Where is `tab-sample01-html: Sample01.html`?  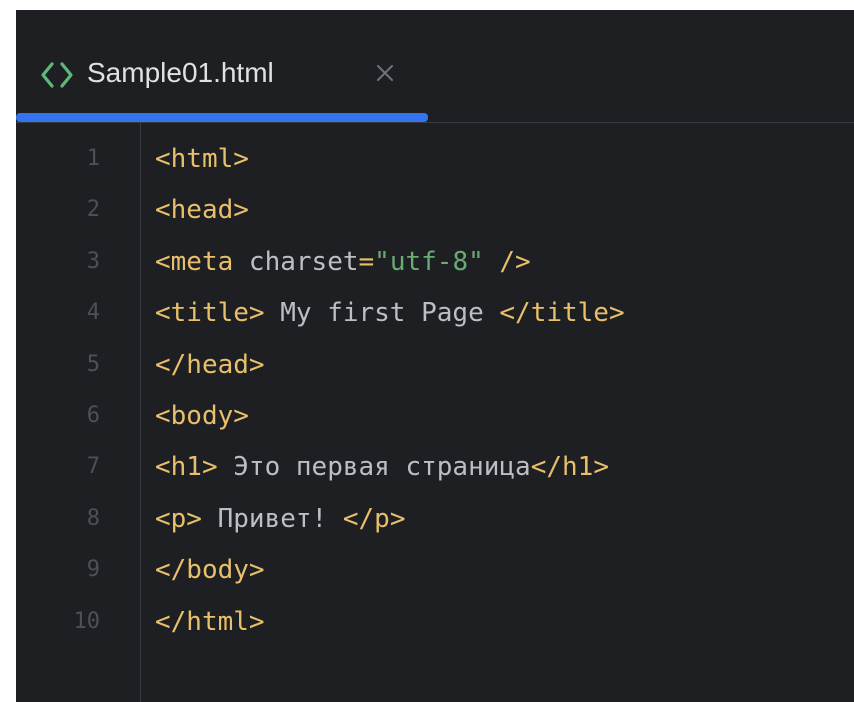
tab-sample01-html: Sample01.html is located at coordinates (222, 66).